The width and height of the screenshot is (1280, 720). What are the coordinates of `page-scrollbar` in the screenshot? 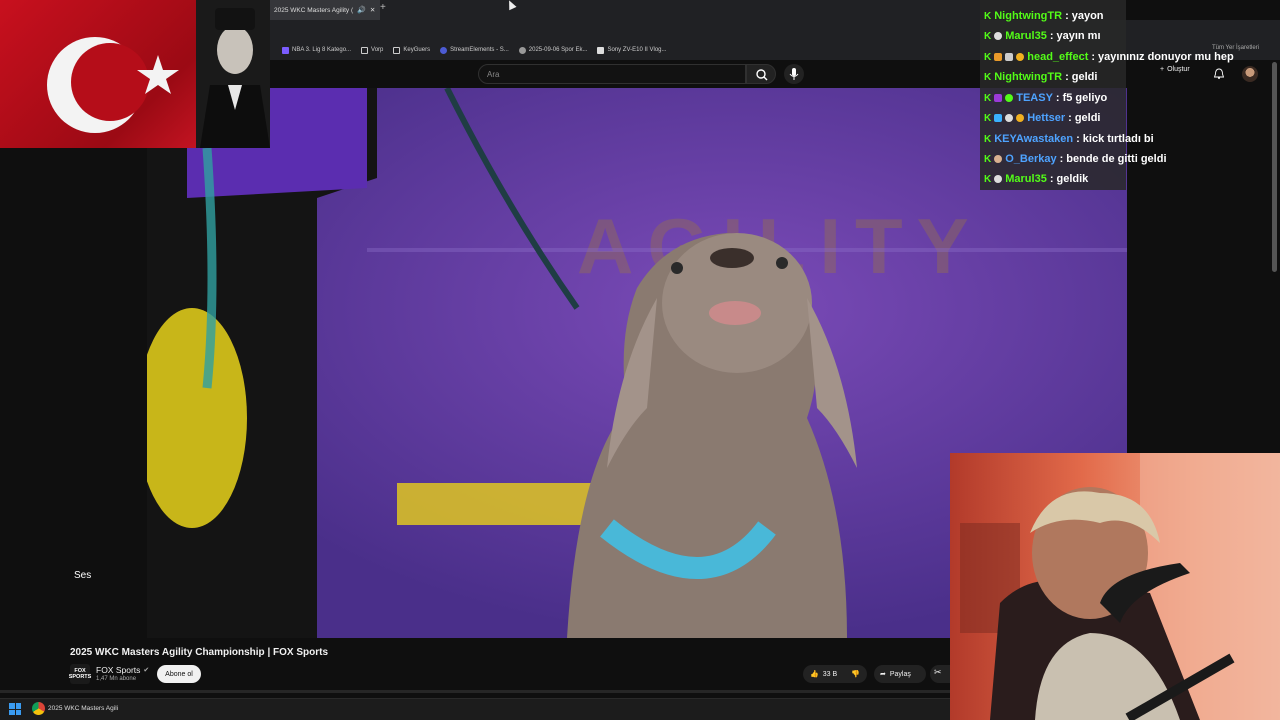 It's located at (1274, 167).